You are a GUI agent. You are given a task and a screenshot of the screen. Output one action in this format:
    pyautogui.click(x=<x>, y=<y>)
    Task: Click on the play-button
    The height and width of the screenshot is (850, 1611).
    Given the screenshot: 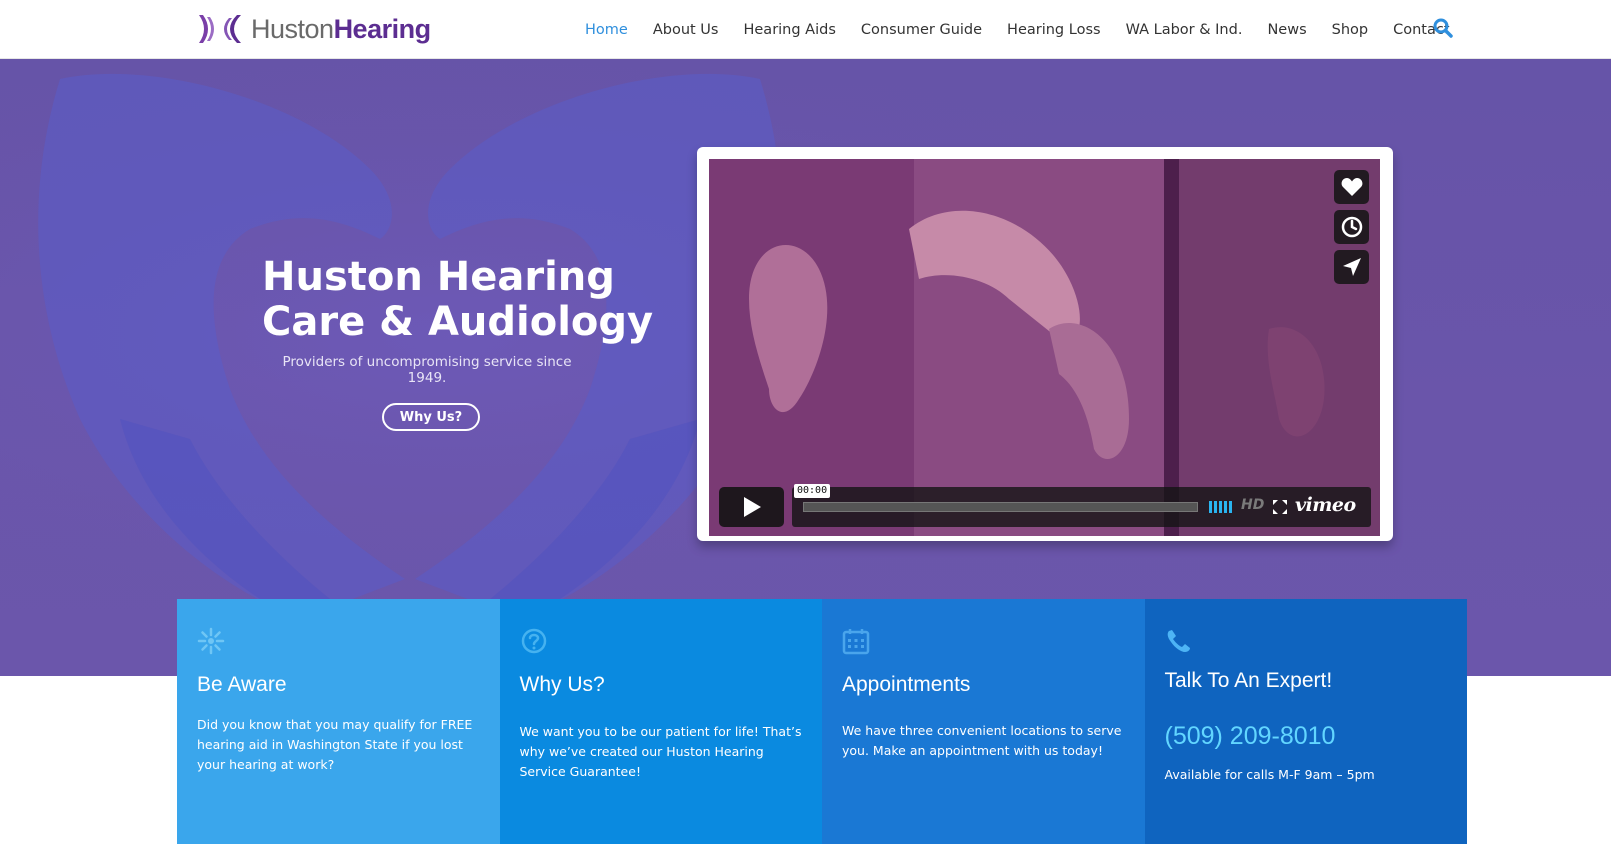 What is the action you would take?
    pyautogui.click(x=751, y=507)
    